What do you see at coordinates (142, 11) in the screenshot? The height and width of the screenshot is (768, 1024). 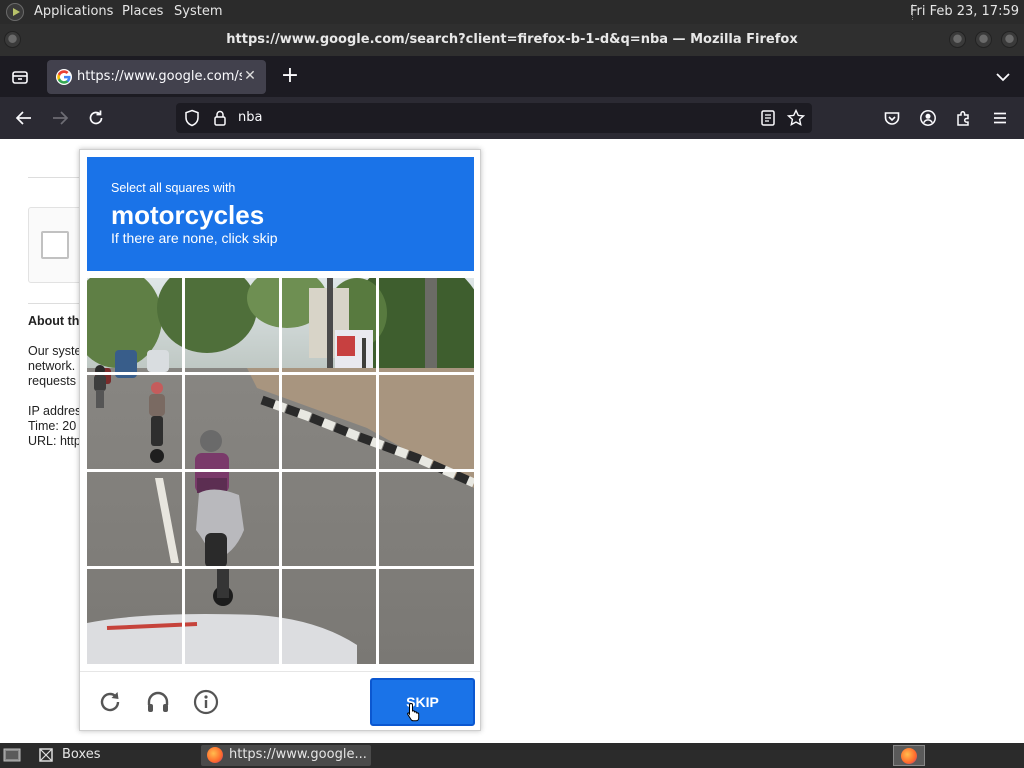 I see `menu-places: Places` at bounding box center [142, 11].